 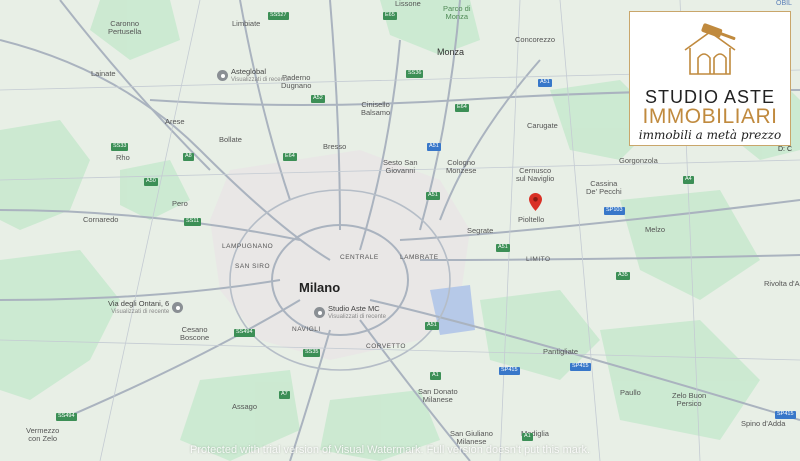 What do you see at coordinates (614, 211) in the screenshot?
I see `road-shield: SP103` at bounding box center [614, 211].